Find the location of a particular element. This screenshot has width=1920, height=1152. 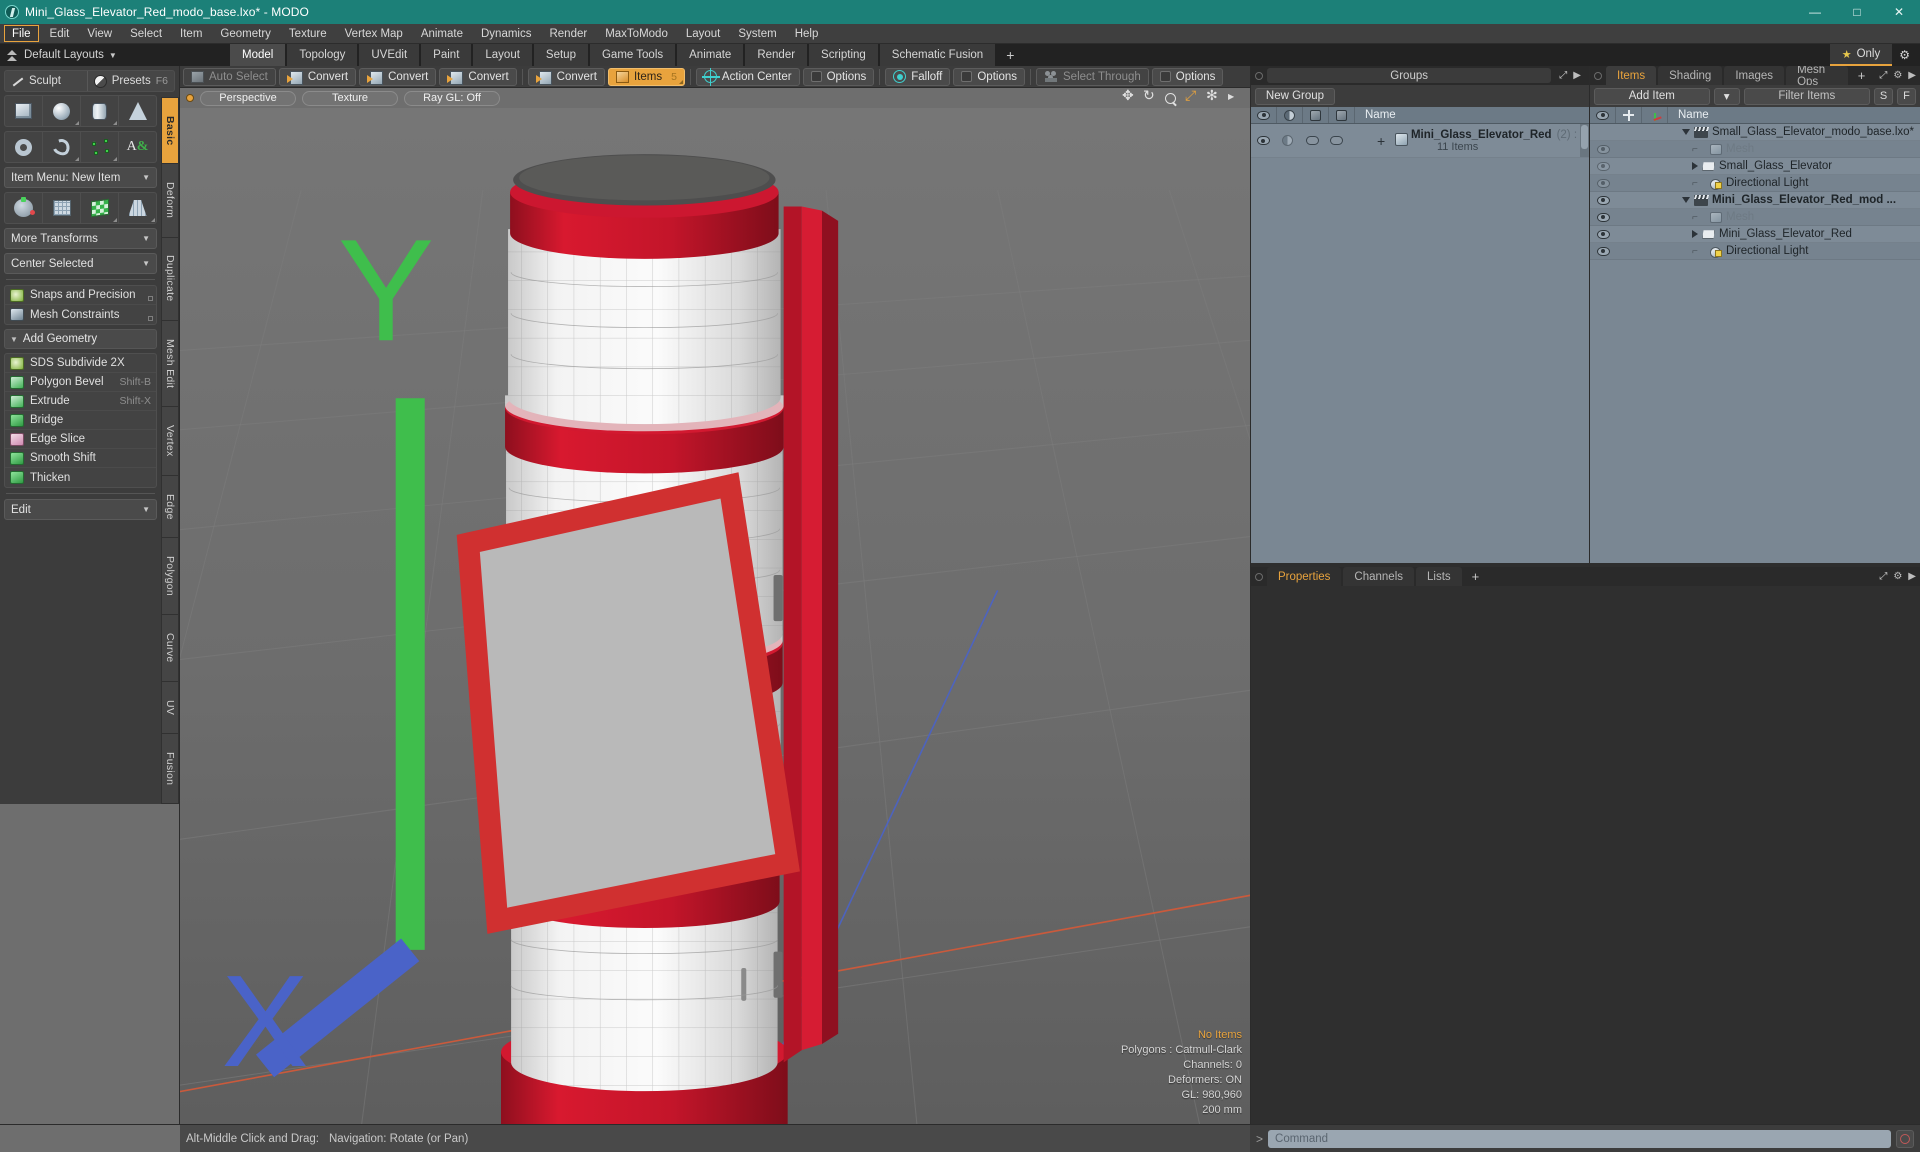

tab-scripting: Scripting is located at coordinates (843, 55).